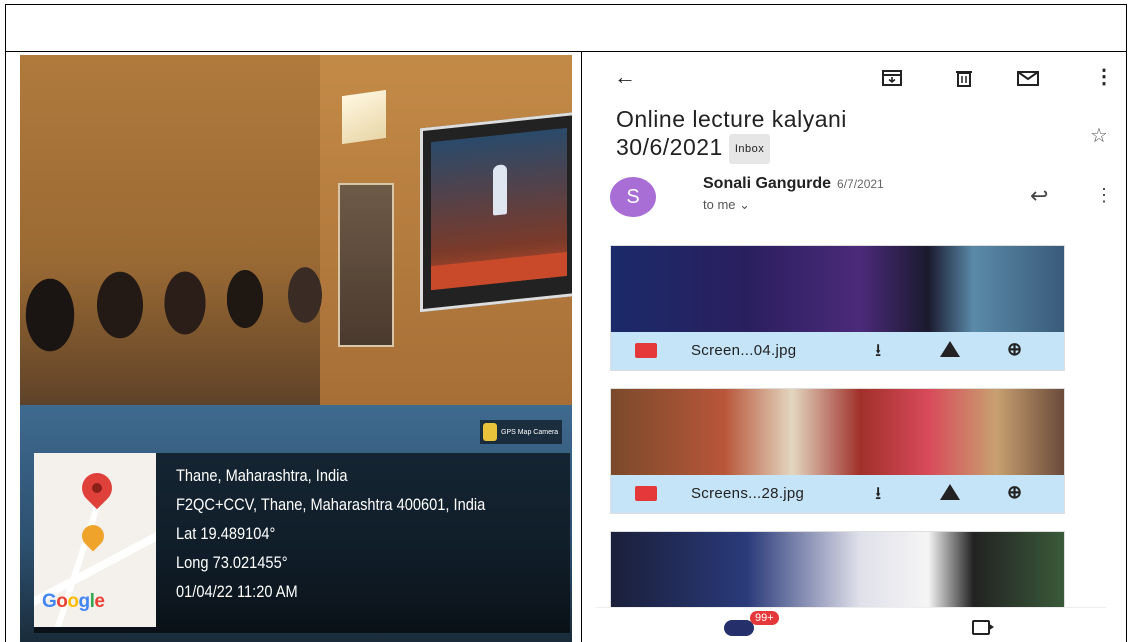 This screenshot has width=1132, height=642. I want to click on table-divider-horizontal, so click(566, 51).